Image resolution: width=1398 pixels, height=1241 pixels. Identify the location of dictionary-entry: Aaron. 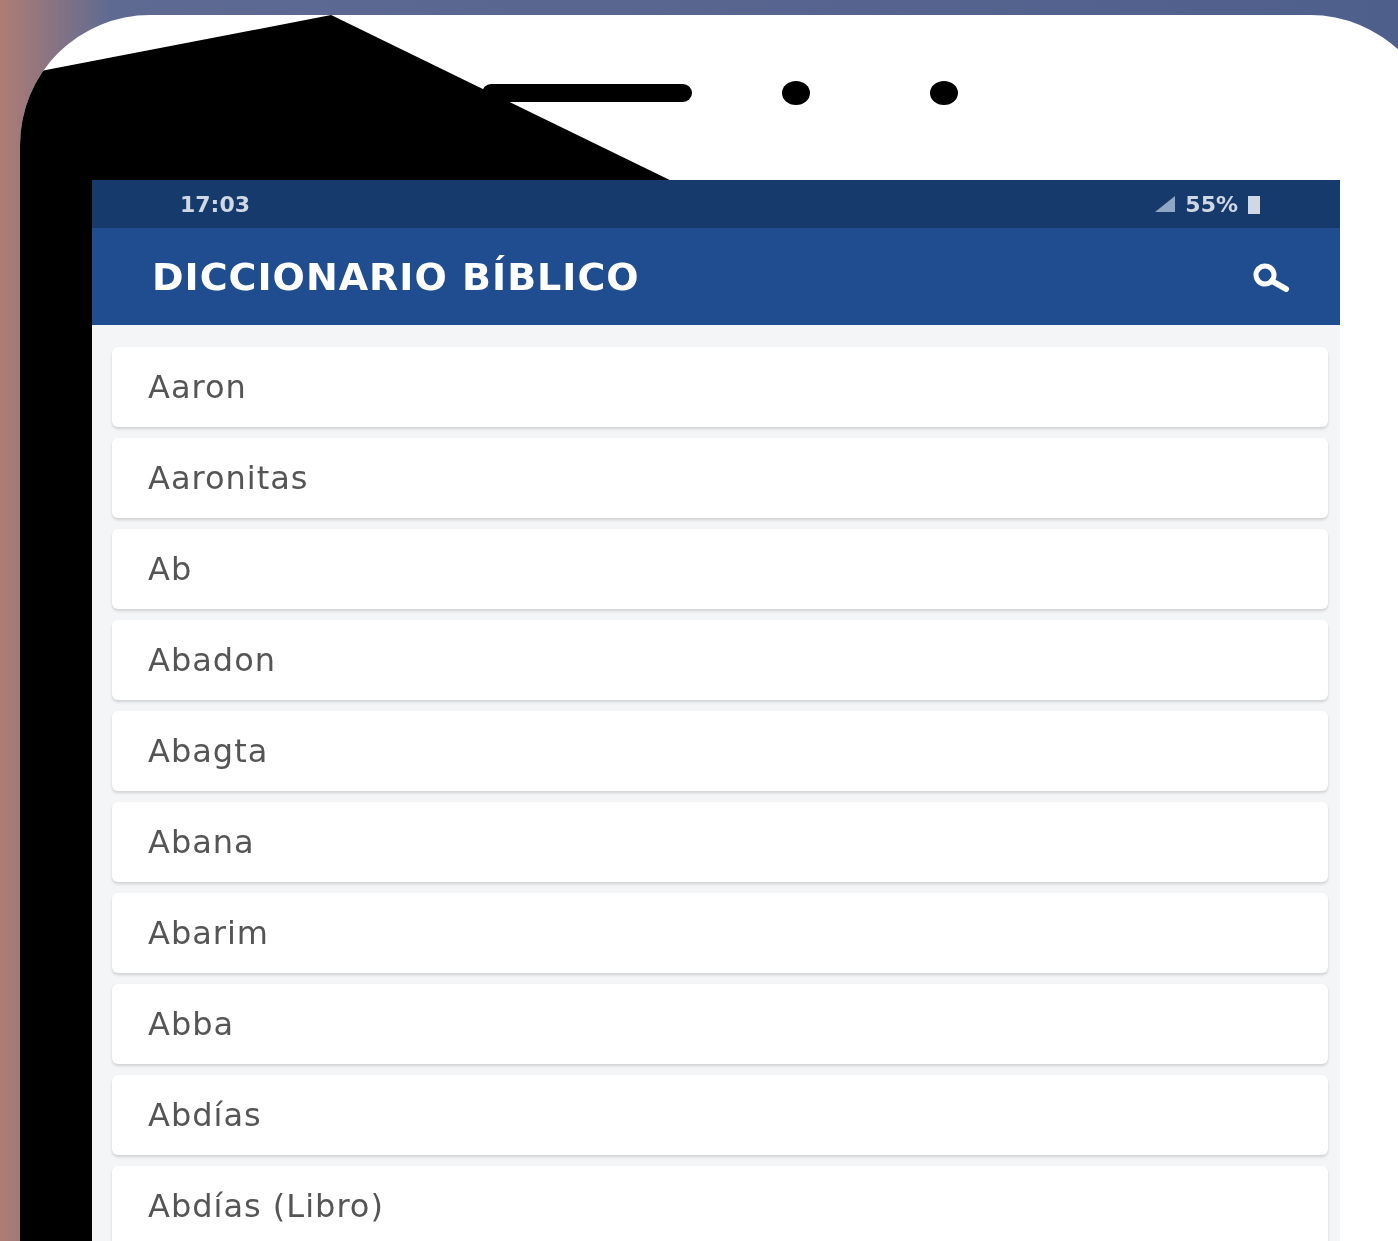
(720, 387).